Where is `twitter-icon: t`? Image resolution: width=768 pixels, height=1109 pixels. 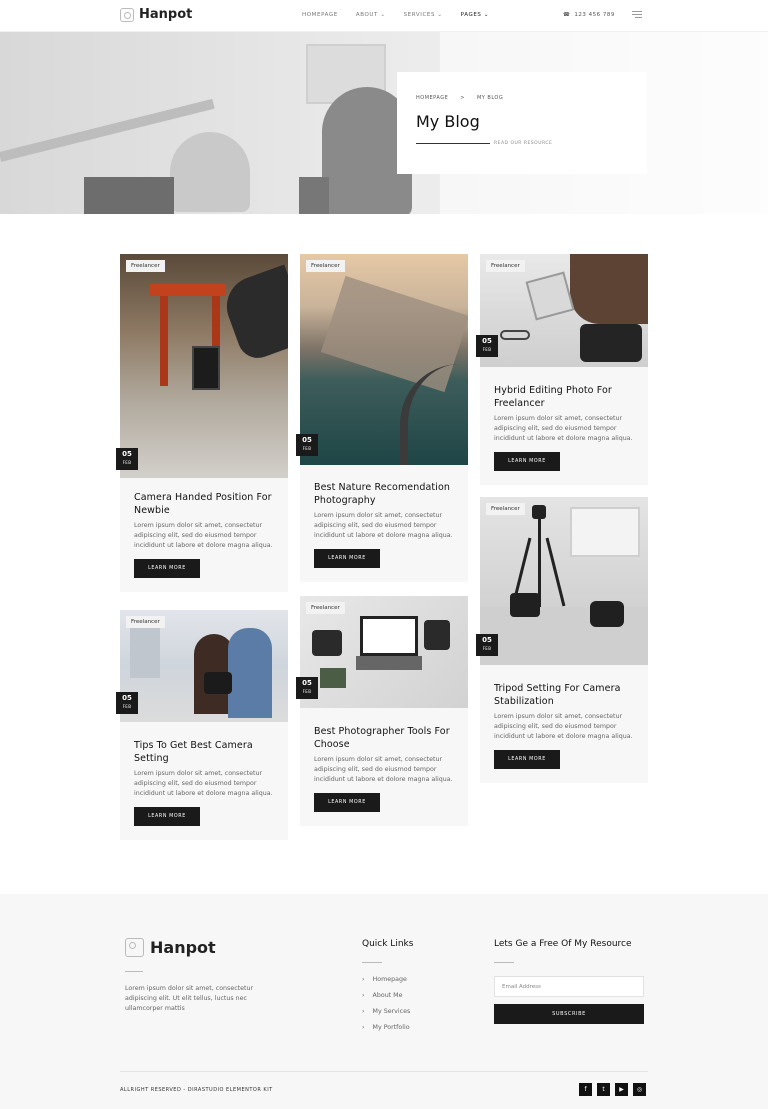
twitter-icon: t is located at coordinates (603, 1089).